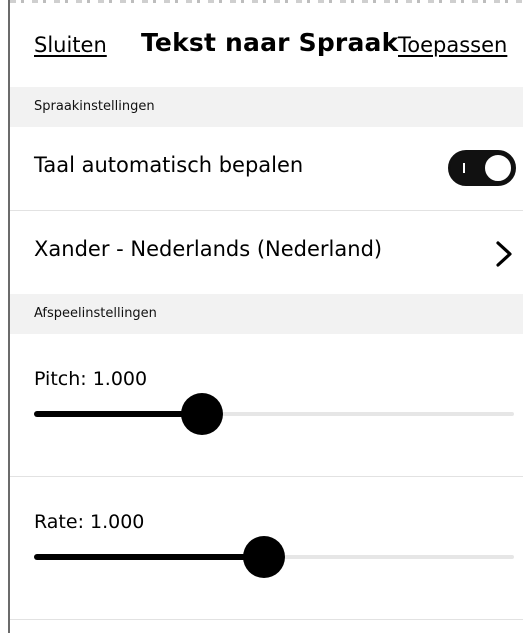 This screenshot has width=523, height=633. I want to click on rate-slider-thumb, so click(264, 557).